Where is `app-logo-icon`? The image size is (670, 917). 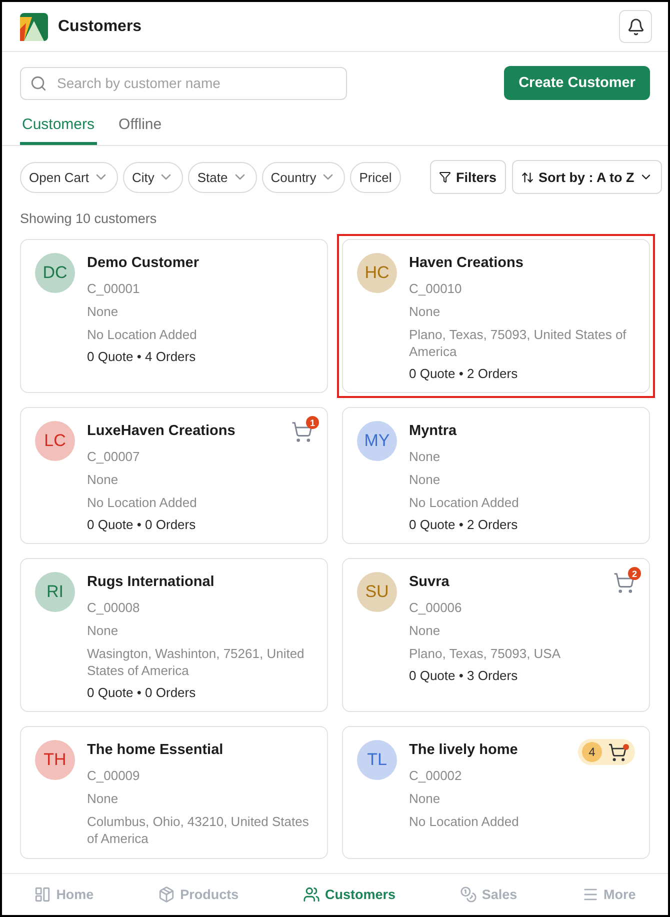 app-logo-icon is located at coordinates (34, 26).